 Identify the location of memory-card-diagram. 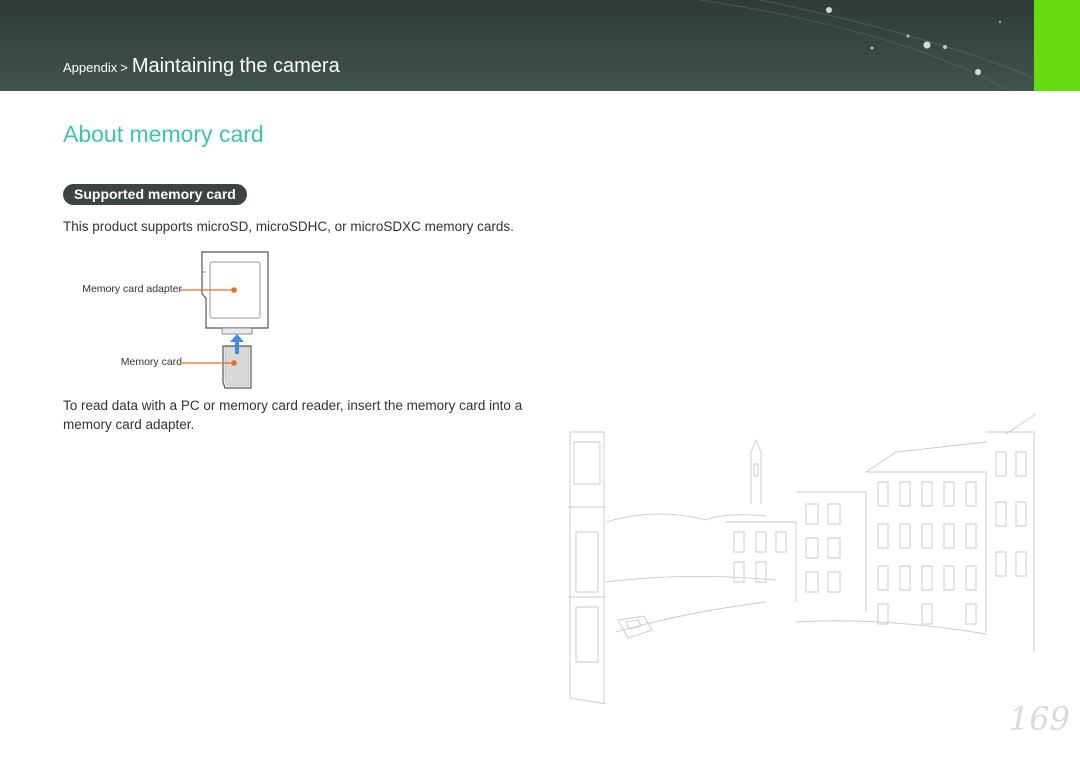
(224, 320).